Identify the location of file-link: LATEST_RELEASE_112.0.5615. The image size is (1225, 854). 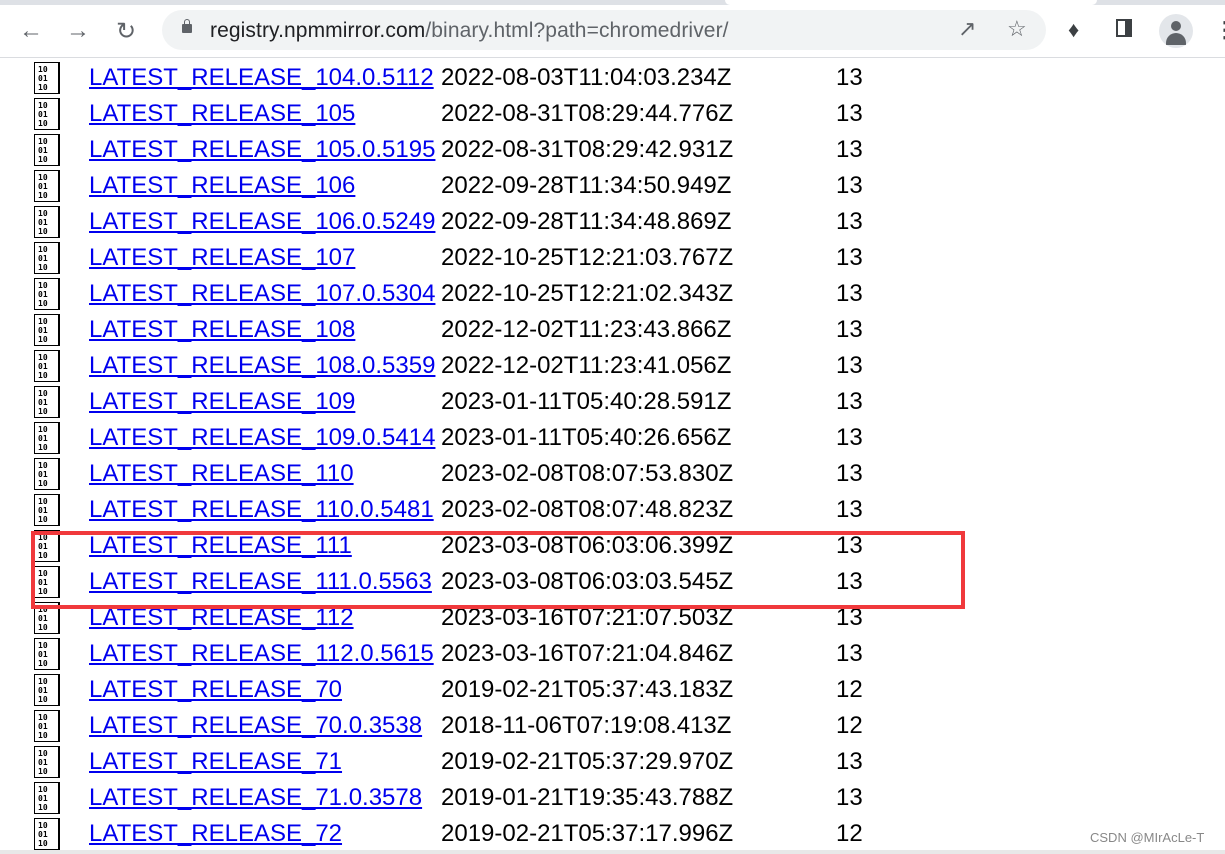
(261, 654).